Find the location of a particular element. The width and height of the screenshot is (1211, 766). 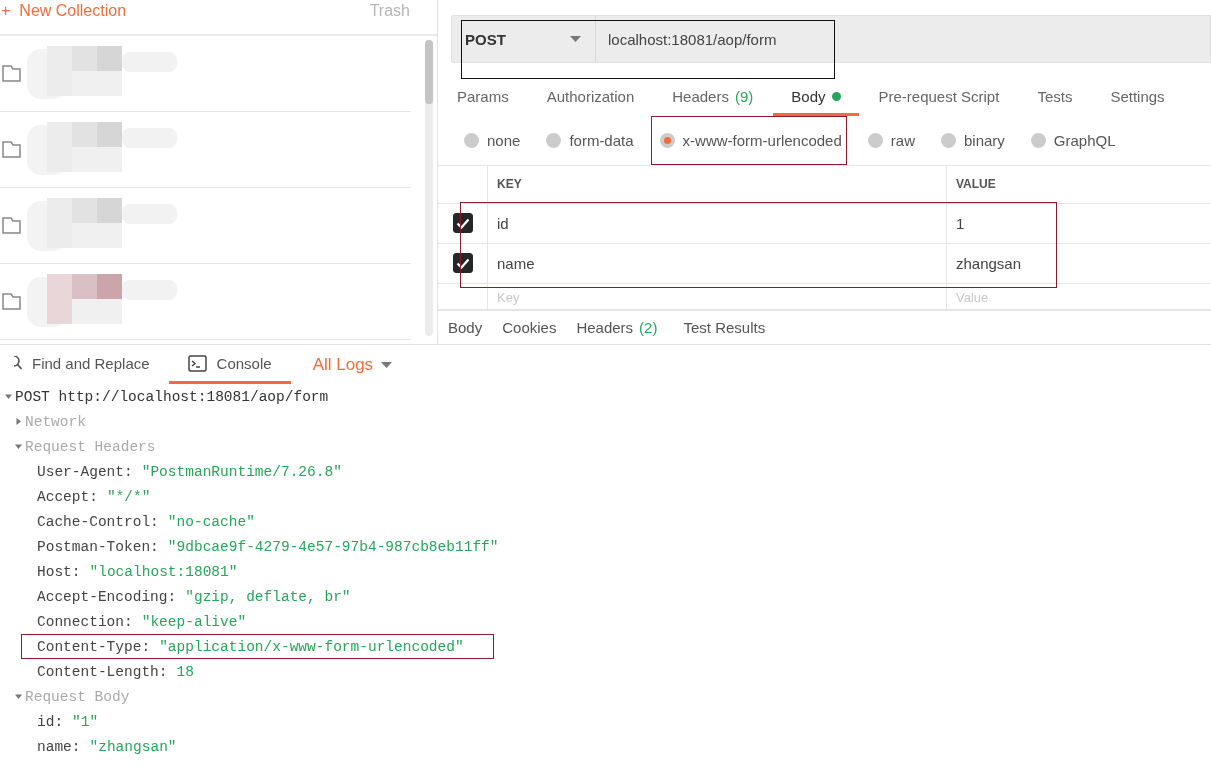

log-key: Postman-Token: is located at coordinates (98, 546).